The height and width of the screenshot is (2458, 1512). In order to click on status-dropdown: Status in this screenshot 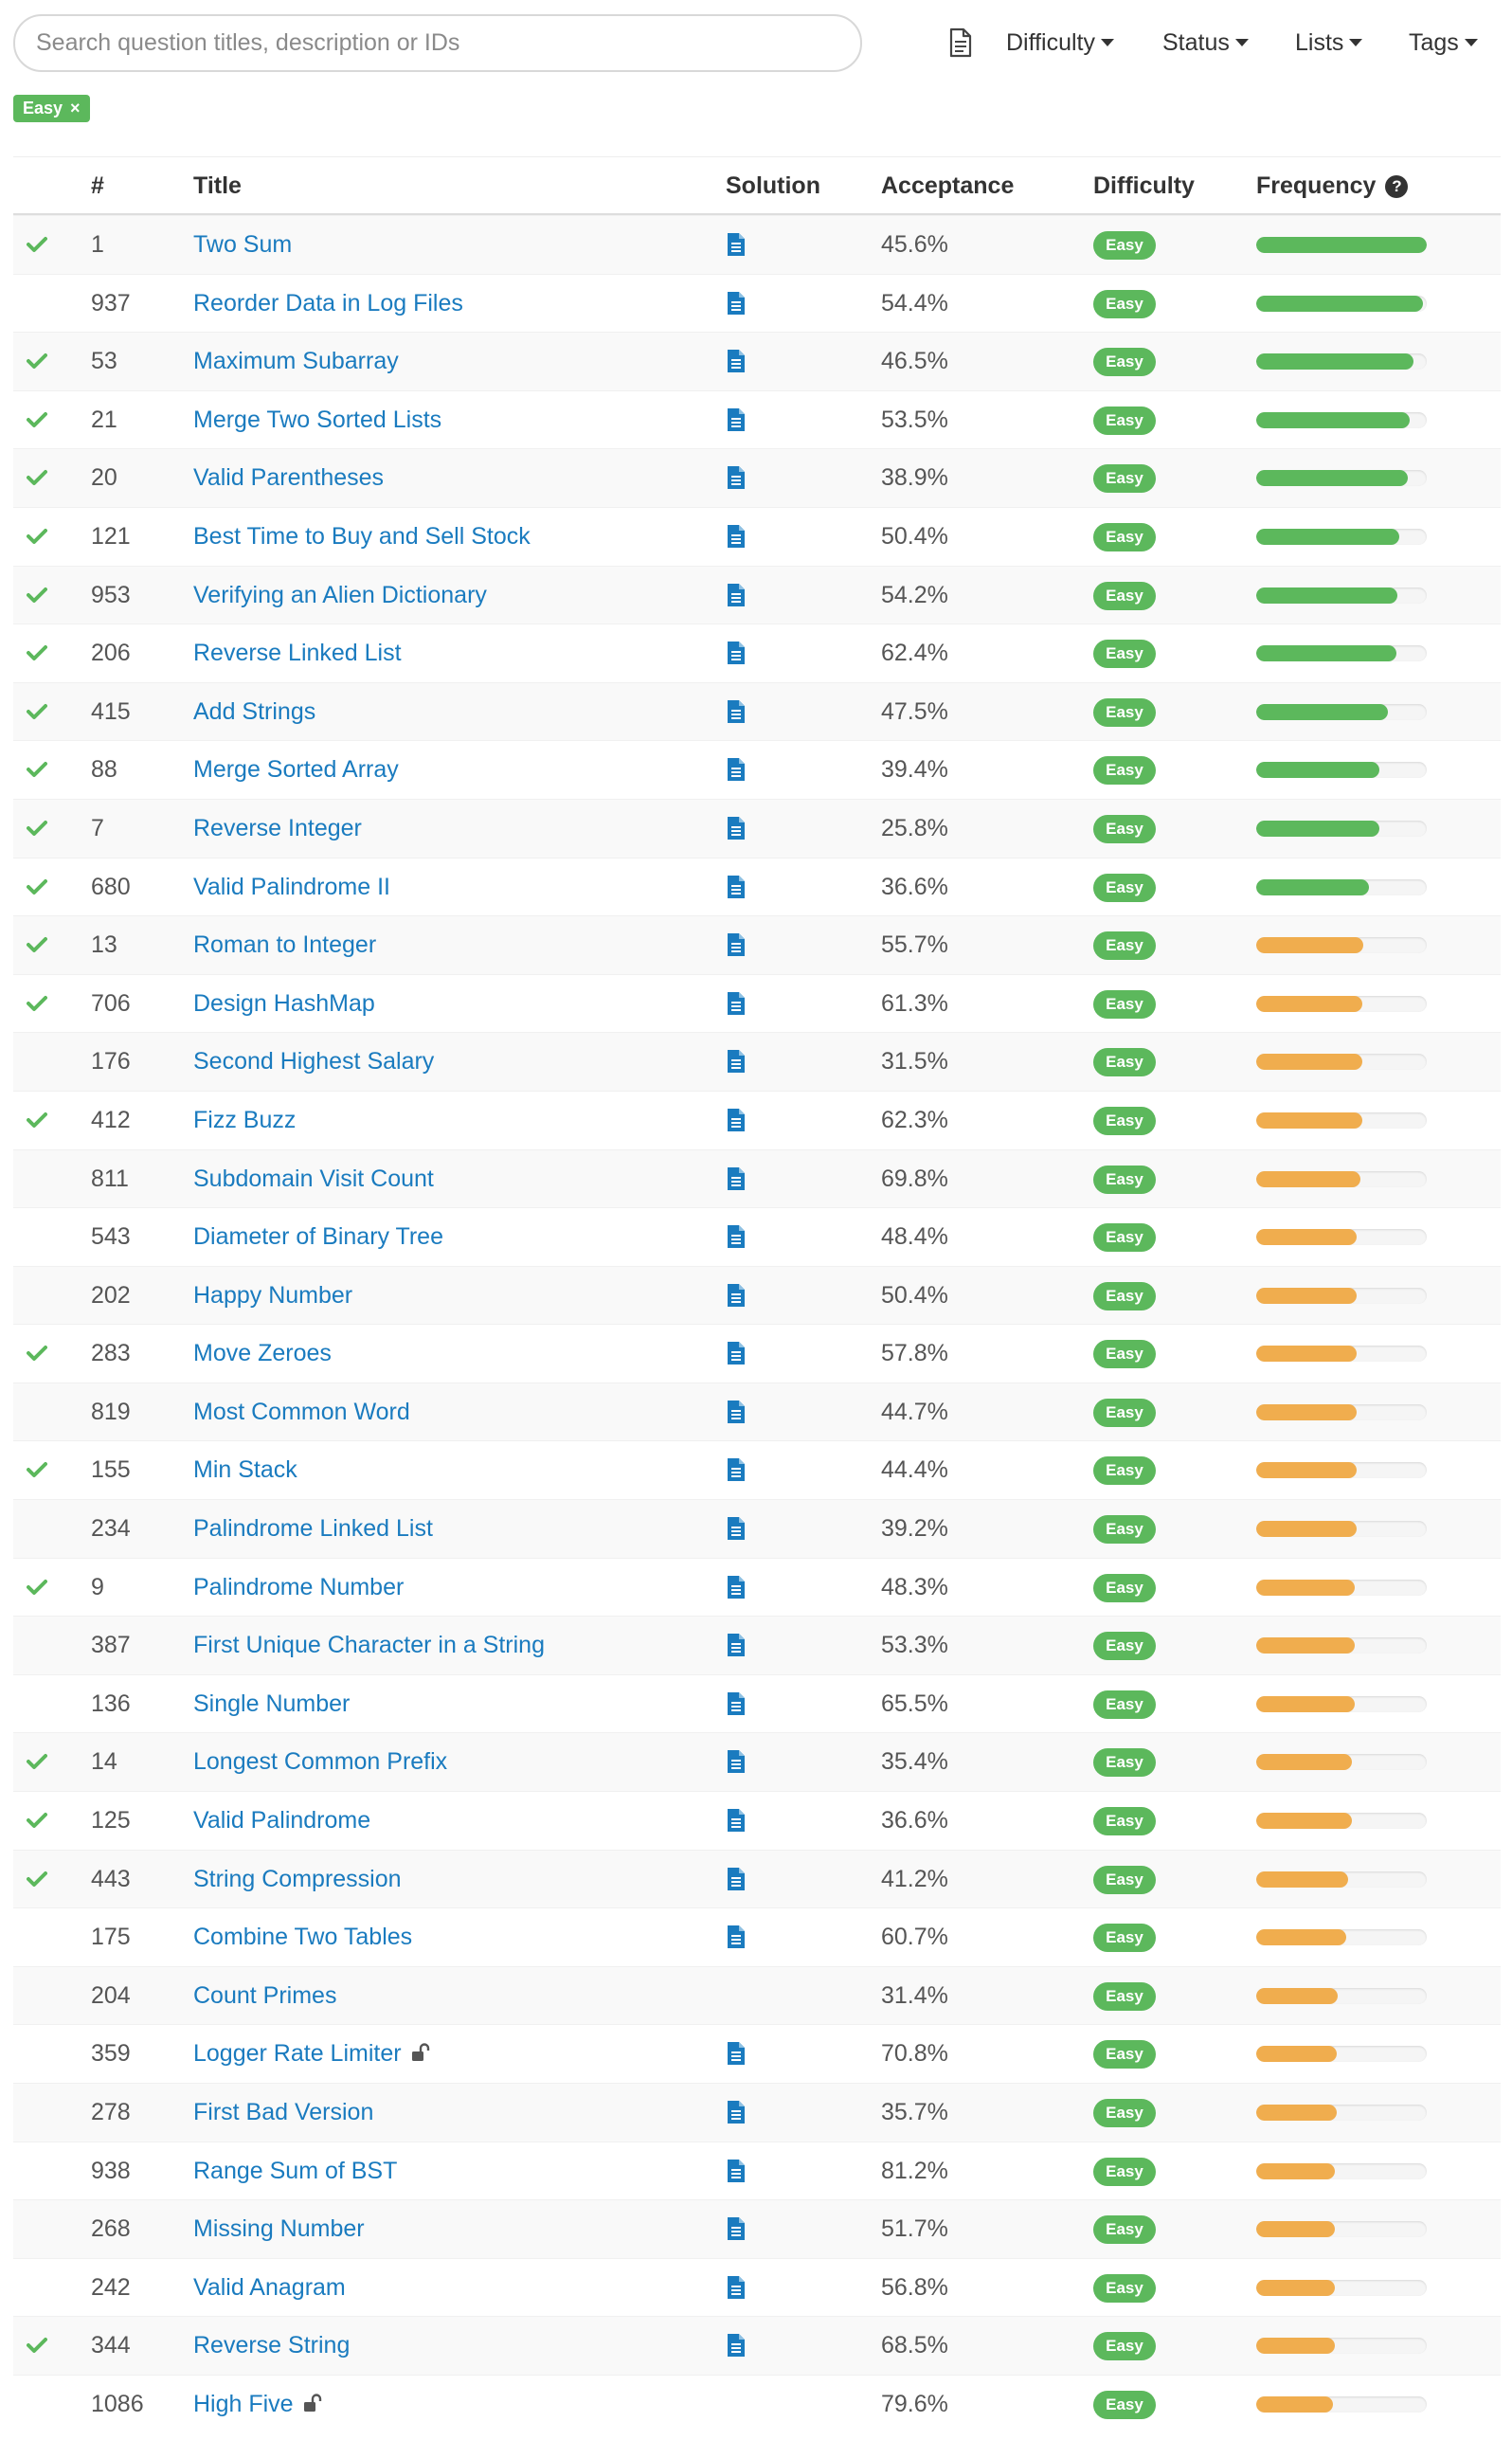, I will do `click(1205, 43)`.